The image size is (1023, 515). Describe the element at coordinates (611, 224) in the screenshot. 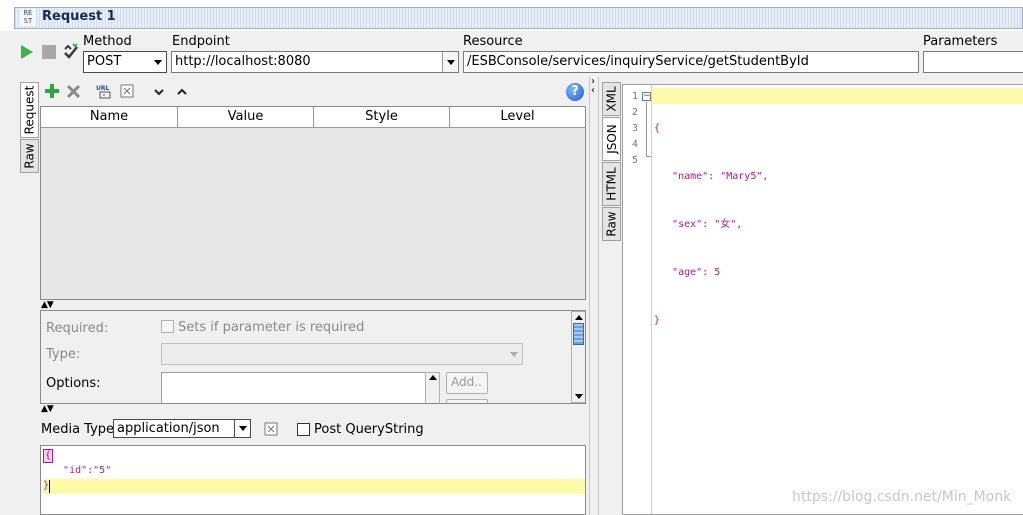

I see `tab-raw-response: Raw` at that location.